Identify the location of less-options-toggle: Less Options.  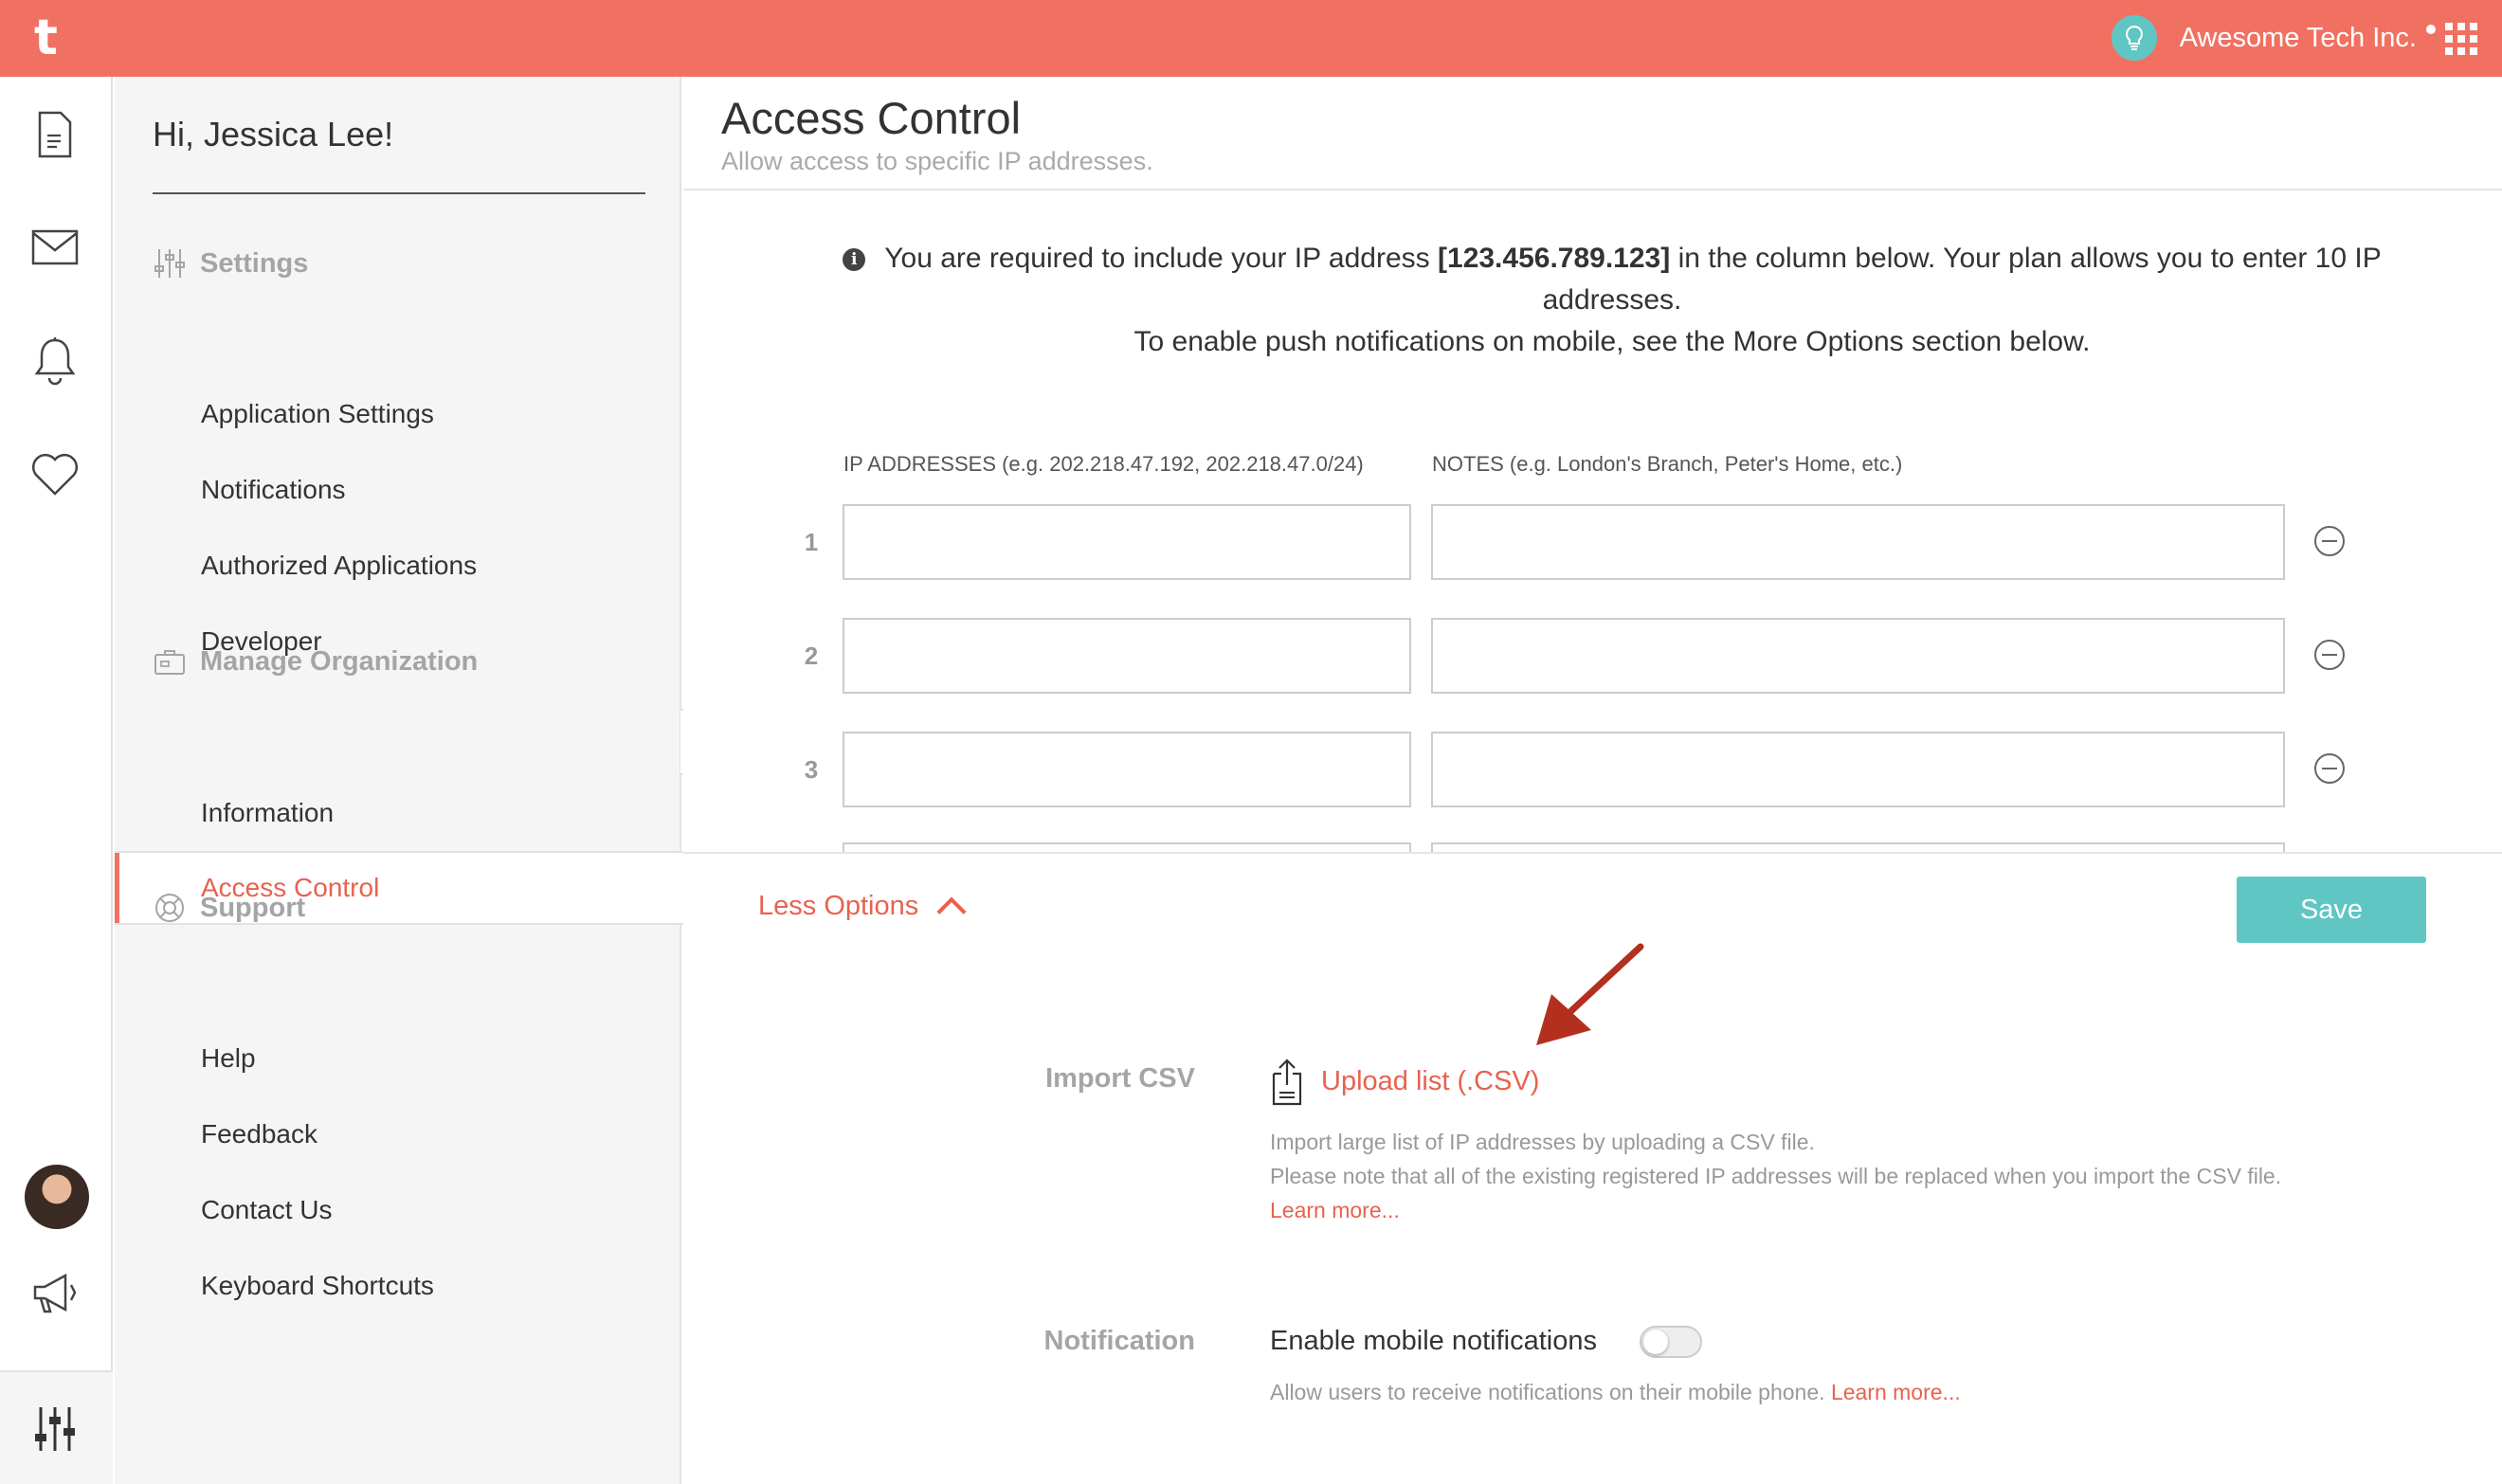
(863, 908).